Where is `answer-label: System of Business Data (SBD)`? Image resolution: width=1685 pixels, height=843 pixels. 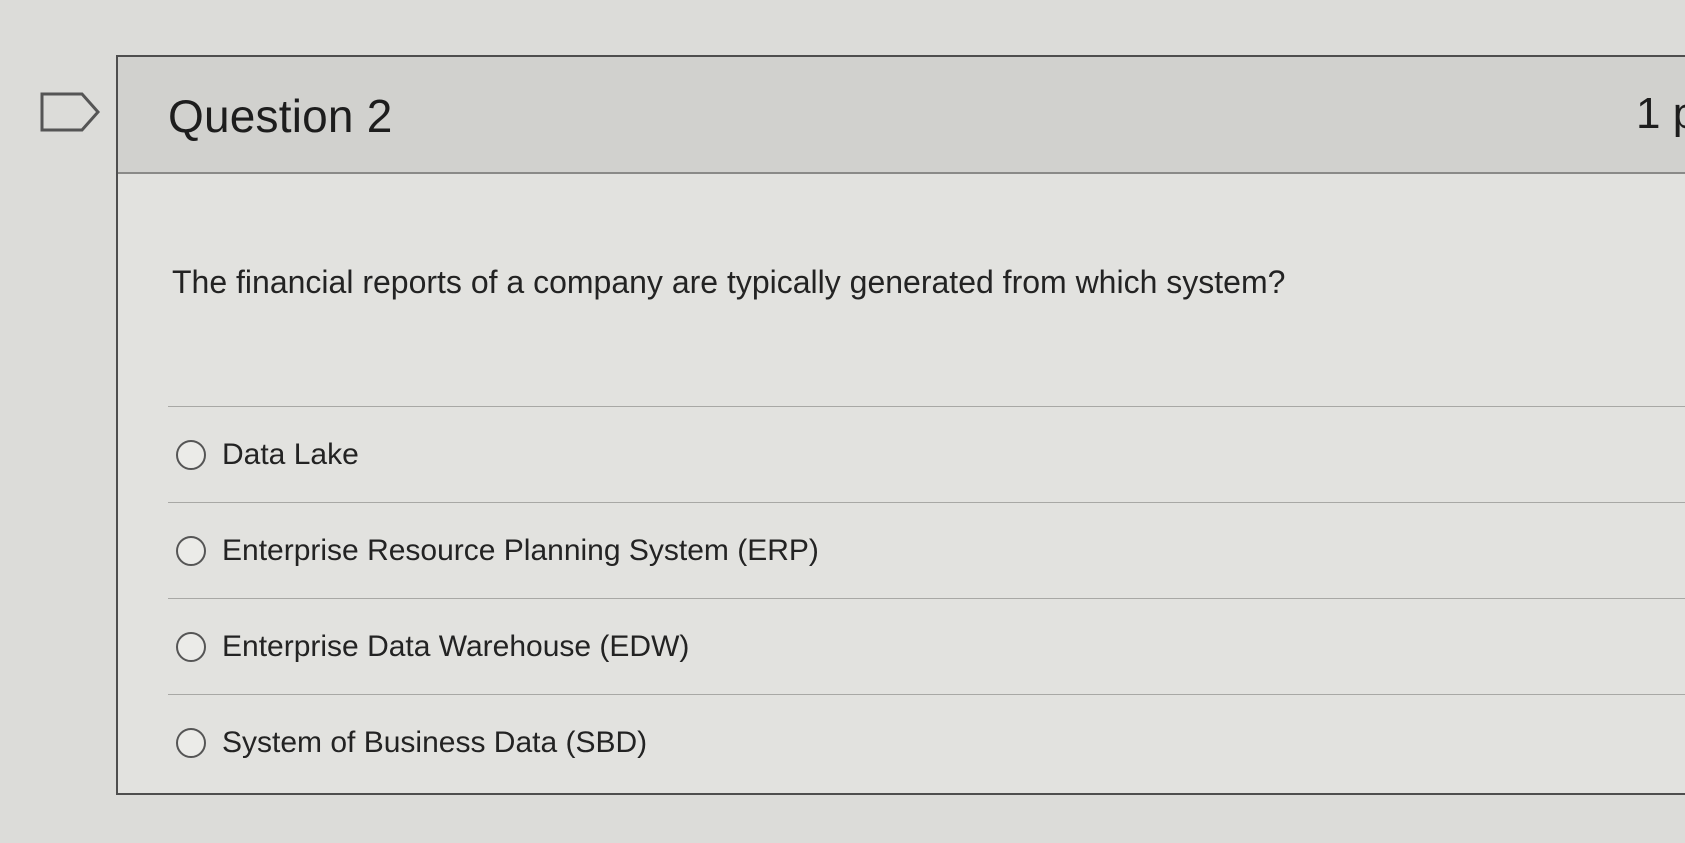 answer-label: System of Business Data (SBD) is located at coordinates (435, 742).